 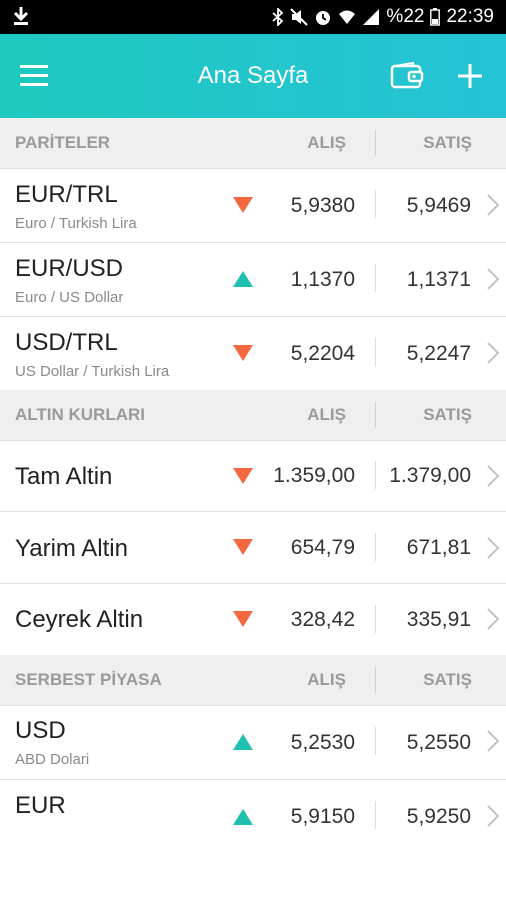 I want to click on clock: 22:39, so click(x=470, y=16).